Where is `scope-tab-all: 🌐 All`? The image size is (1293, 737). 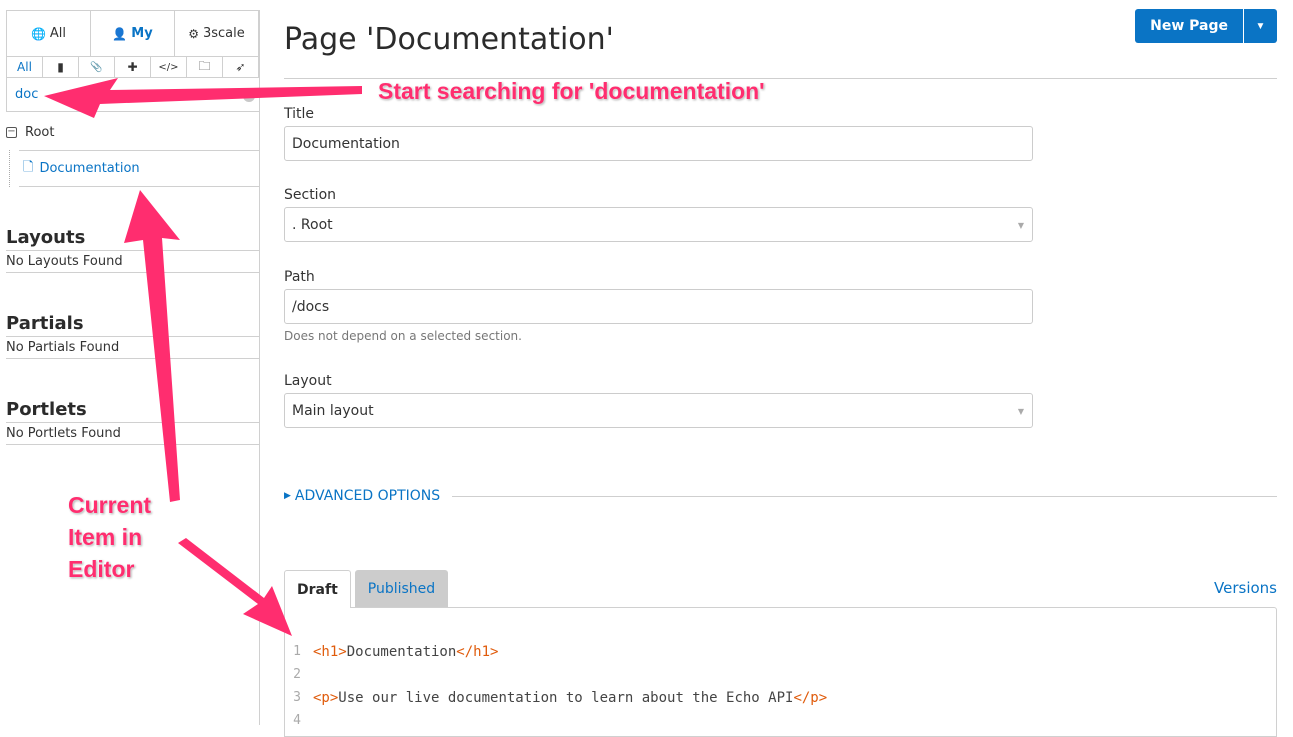 scope-tab-all: 🌐 All is located at coordinates (49, 33).